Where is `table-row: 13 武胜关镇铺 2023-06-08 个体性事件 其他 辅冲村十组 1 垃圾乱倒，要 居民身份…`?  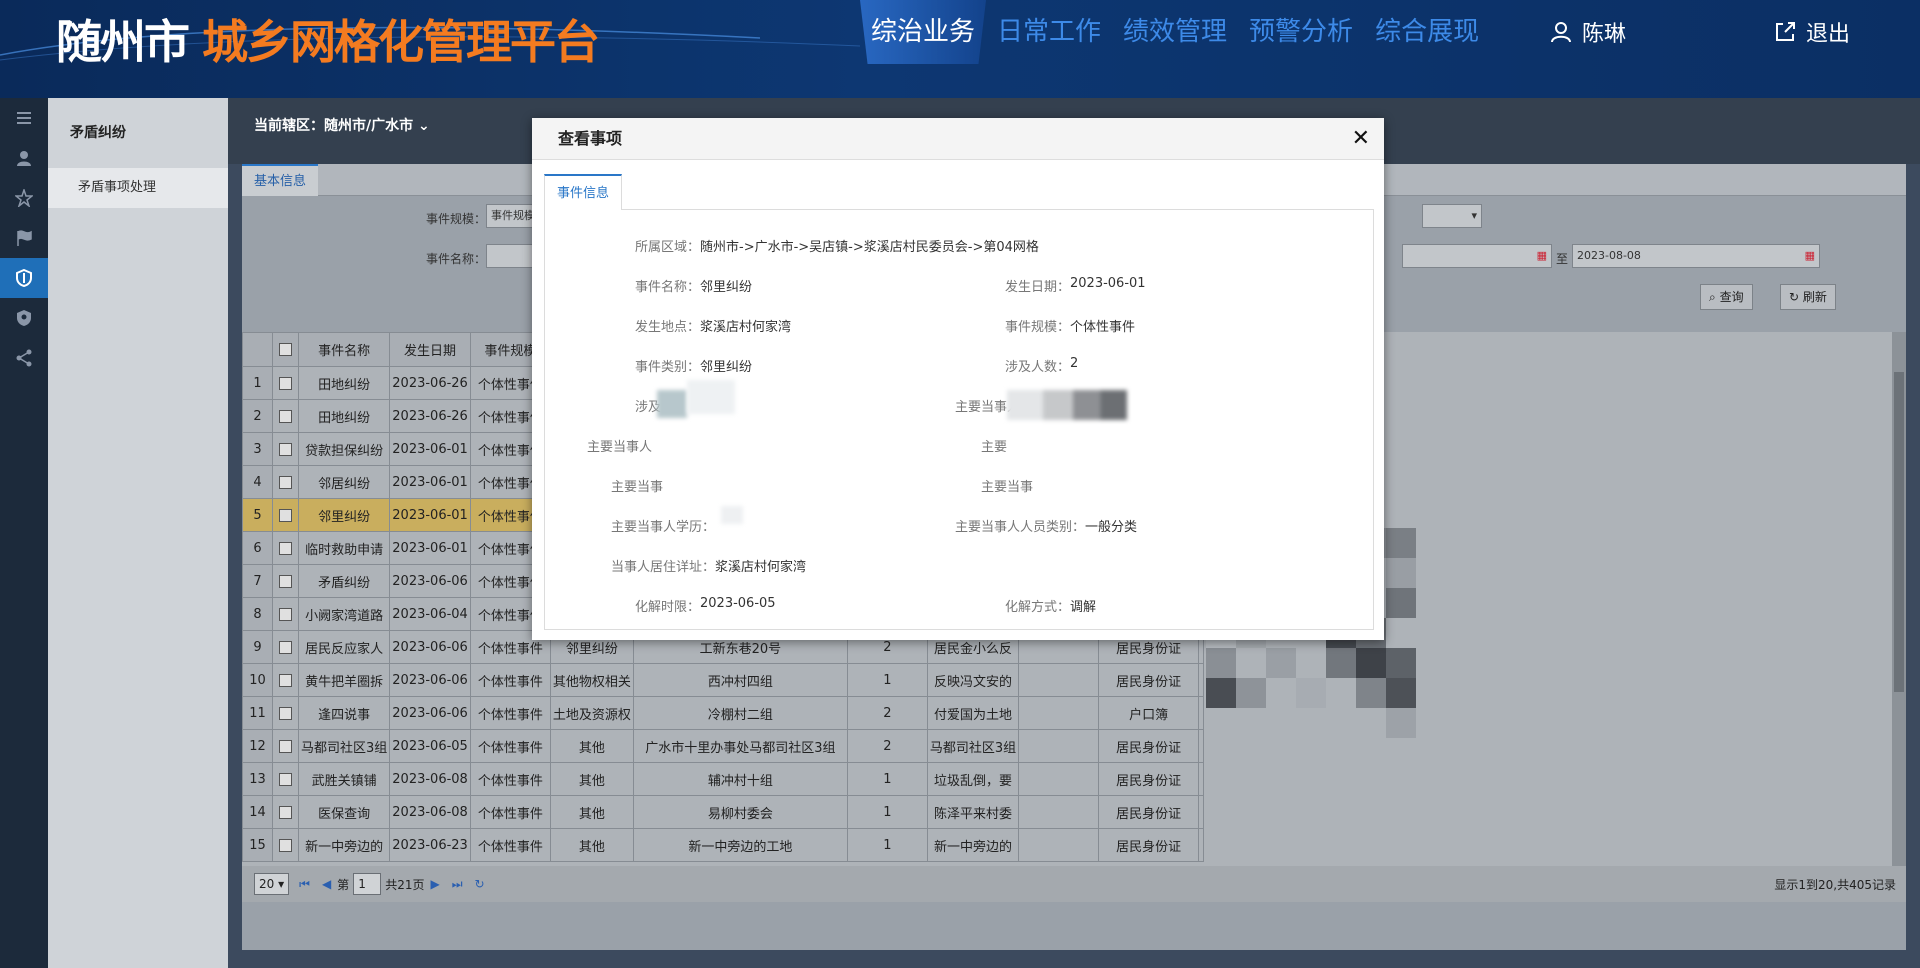 table-row: 13 武胜关镇铺 2023-06-08 个体性事件 其他 辅冲村十组 1 垃圾乱倒，要 居民身份… is located at coordinates (723, 779).